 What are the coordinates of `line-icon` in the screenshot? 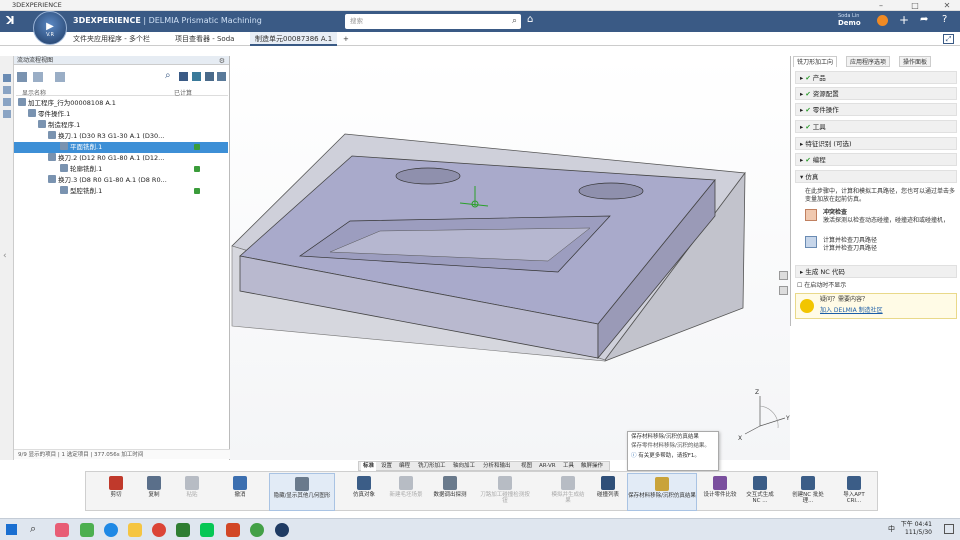 It's located at (207, 530).